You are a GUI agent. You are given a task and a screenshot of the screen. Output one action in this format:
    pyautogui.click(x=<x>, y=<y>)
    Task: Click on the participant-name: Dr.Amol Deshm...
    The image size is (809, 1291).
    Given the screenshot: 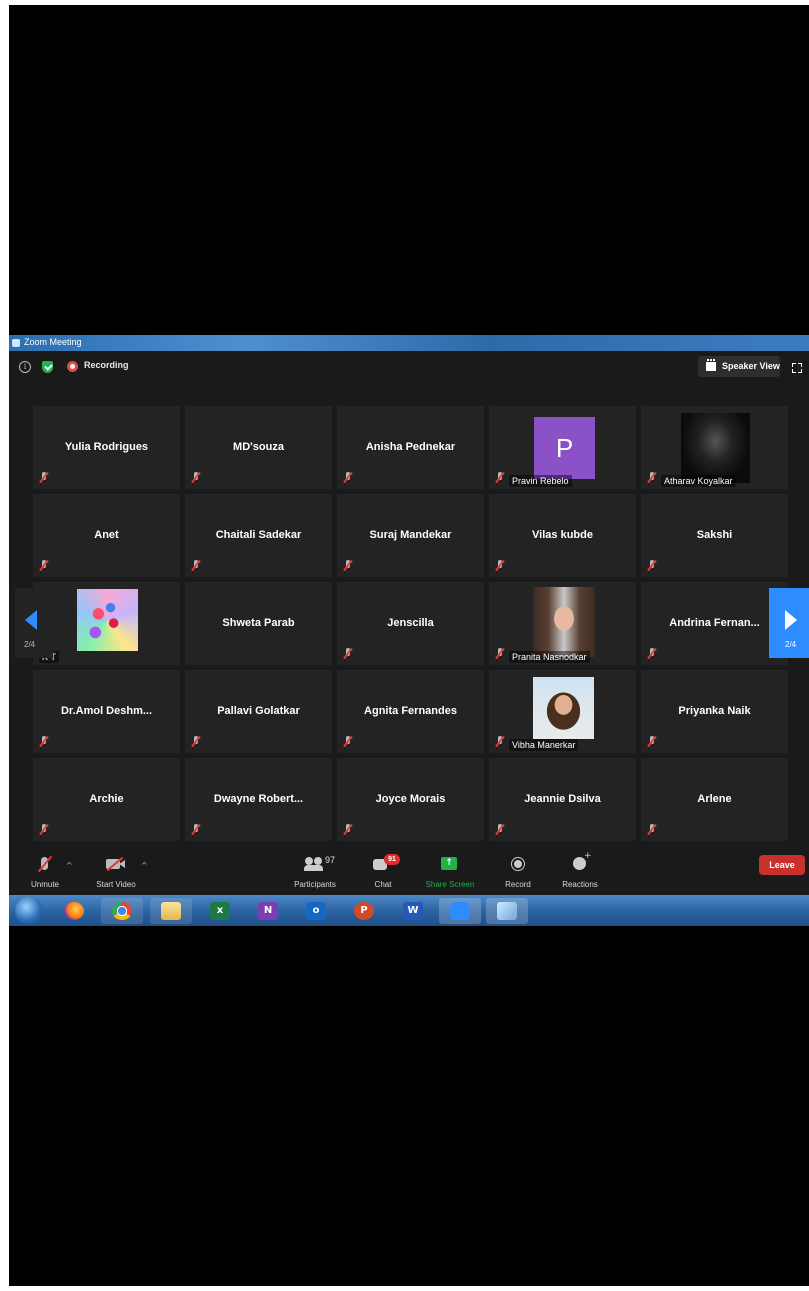 What is the action you would take?
    pyautogui.click(x=106, y=711)
    